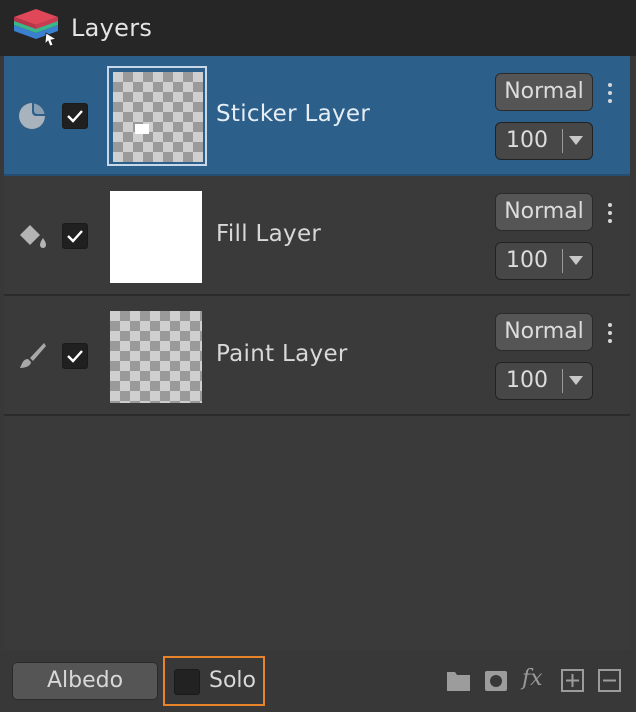  Describe the element at coordinates (187, 682) in the screenshot. I see `solo-checkbox` at that location.